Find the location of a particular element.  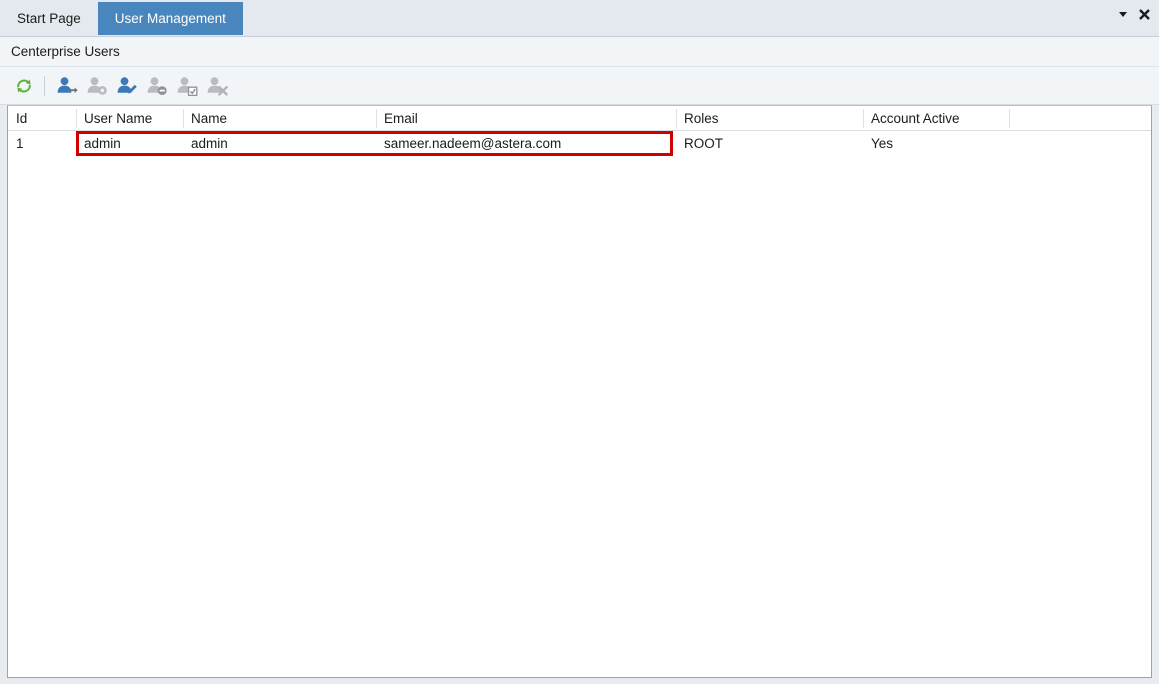

cell-id: 1 is located at coordinates (42, 143).